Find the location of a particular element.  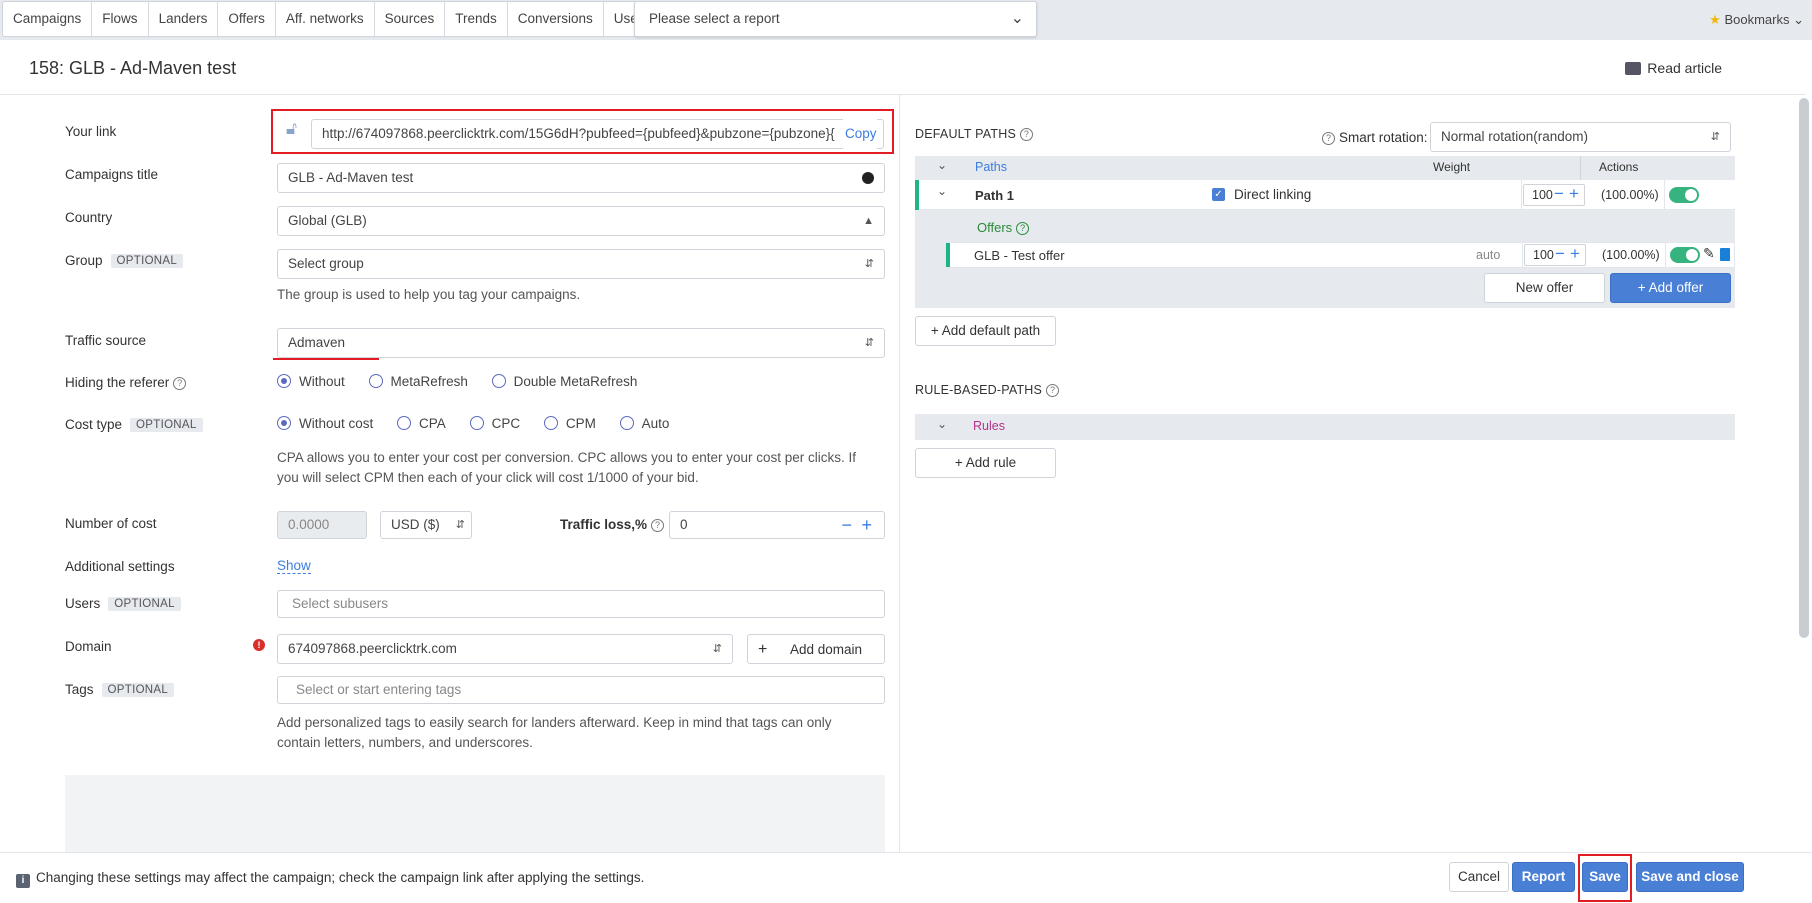

subusers-select: Select subusers is located at coordinates (581, 604).